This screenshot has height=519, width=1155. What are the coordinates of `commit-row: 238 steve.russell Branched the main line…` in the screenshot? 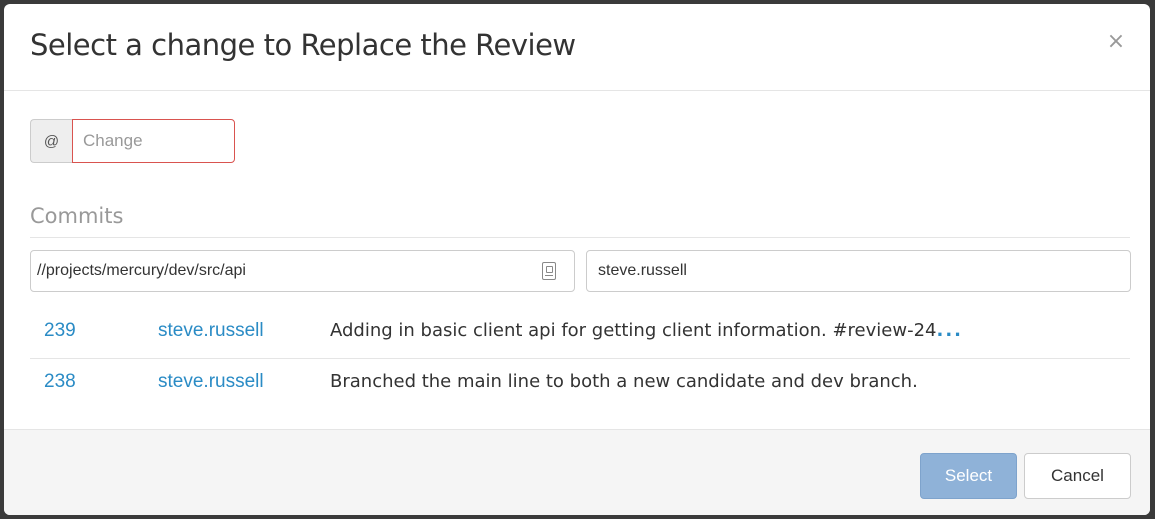 It's located at (580, 384).